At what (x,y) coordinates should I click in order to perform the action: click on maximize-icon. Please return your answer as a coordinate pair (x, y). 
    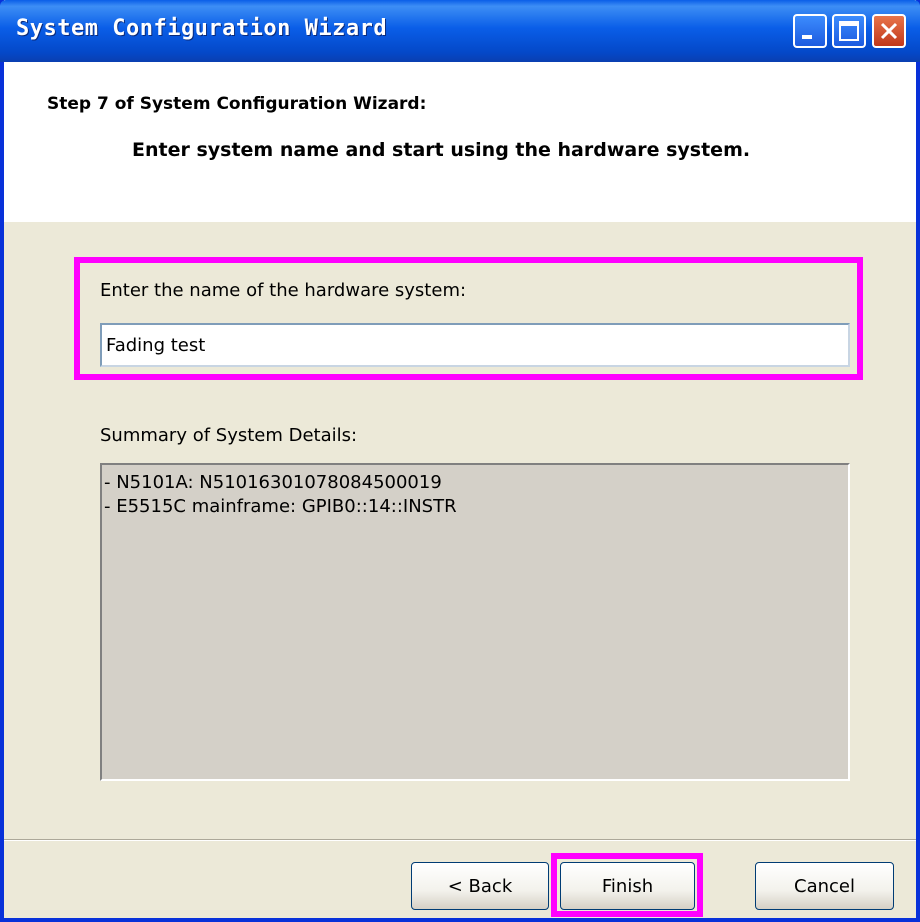
    Looking at the image, I should click on (849, 31).